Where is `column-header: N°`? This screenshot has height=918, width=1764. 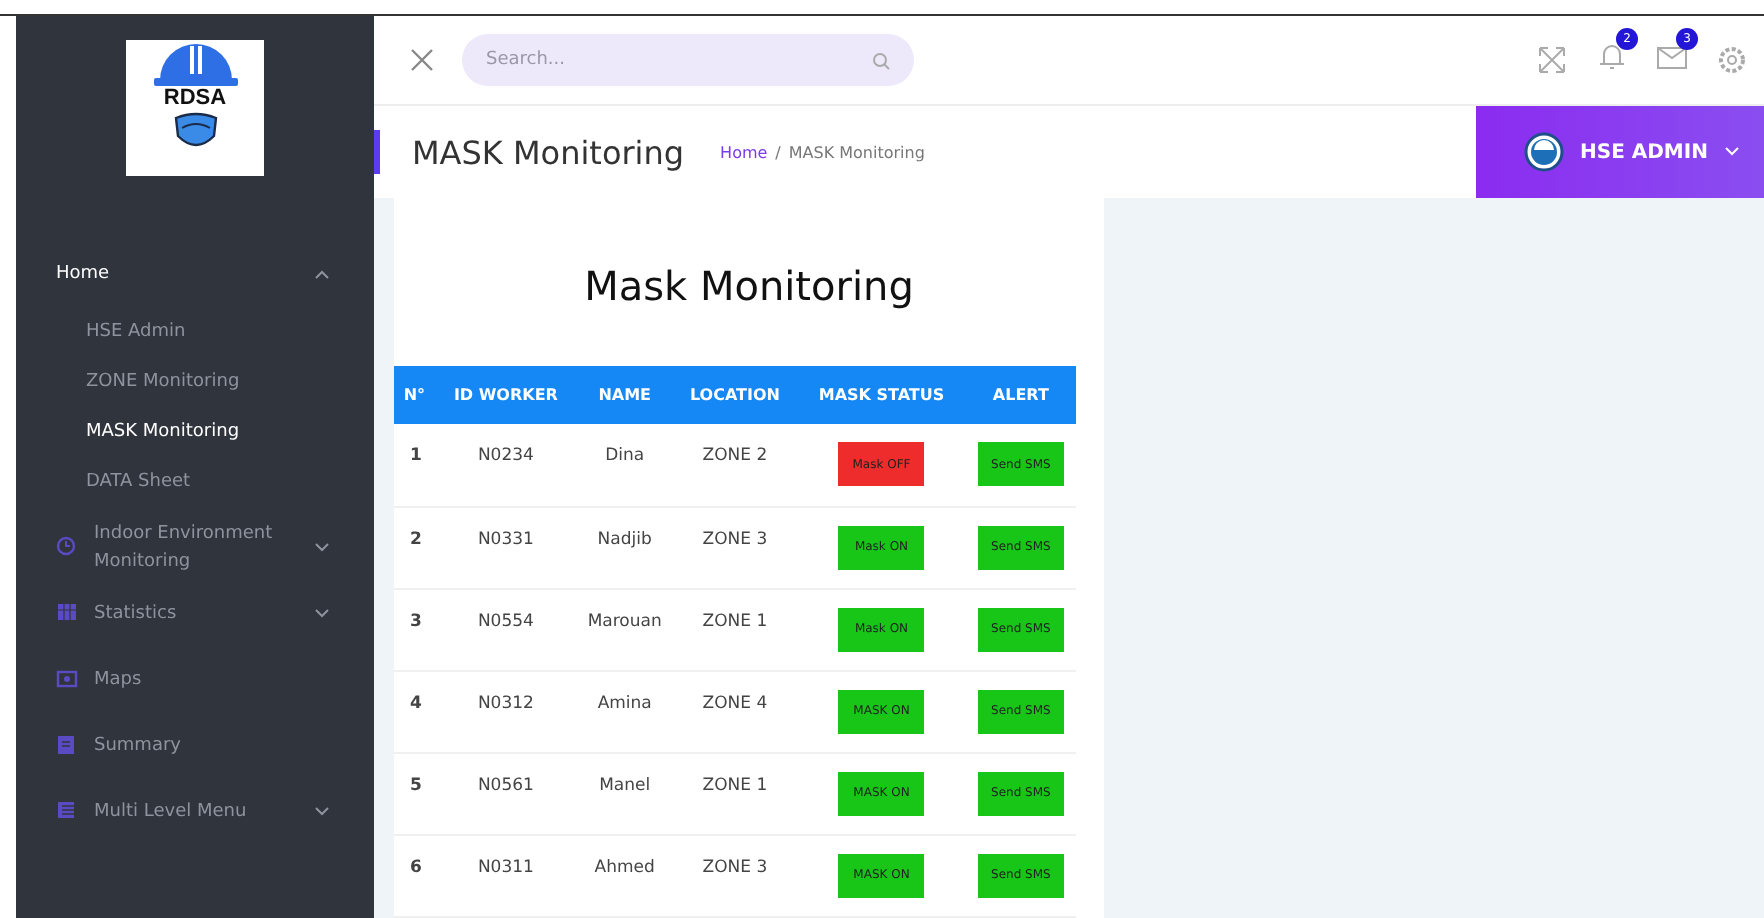 column-header: N° is located at coordinates (414, 395).